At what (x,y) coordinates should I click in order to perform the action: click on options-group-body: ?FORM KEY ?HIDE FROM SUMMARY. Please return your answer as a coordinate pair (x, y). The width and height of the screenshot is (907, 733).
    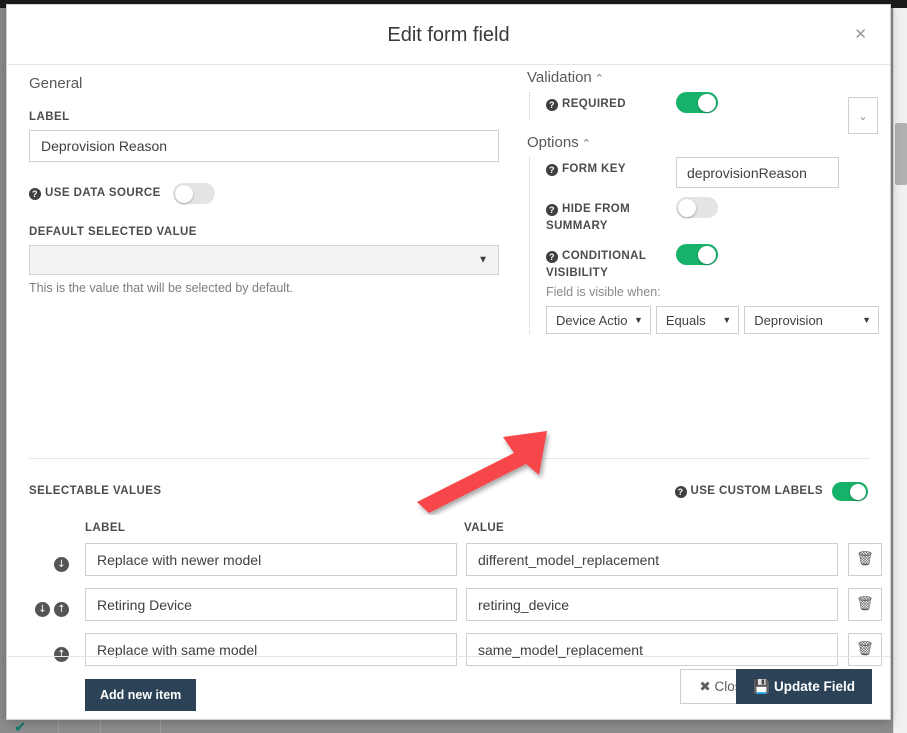
    Looking at the image, I should click on (704, 245).